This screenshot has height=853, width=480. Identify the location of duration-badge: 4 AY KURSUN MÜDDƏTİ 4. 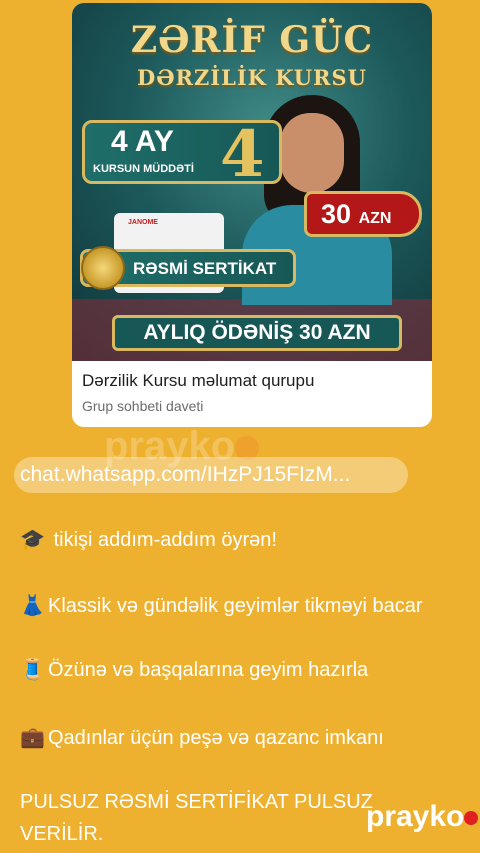
(182, 154).